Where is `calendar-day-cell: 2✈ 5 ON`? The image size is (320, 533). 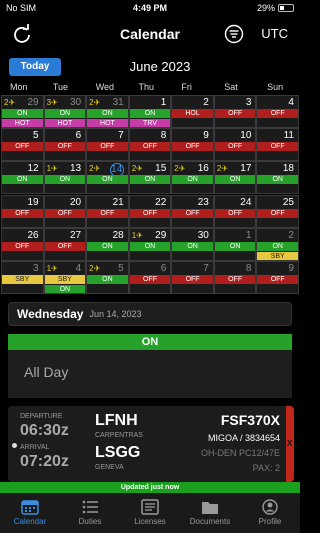
calendar-day-cell: 2✈ 5 ON is located at coordinates (107, 277).